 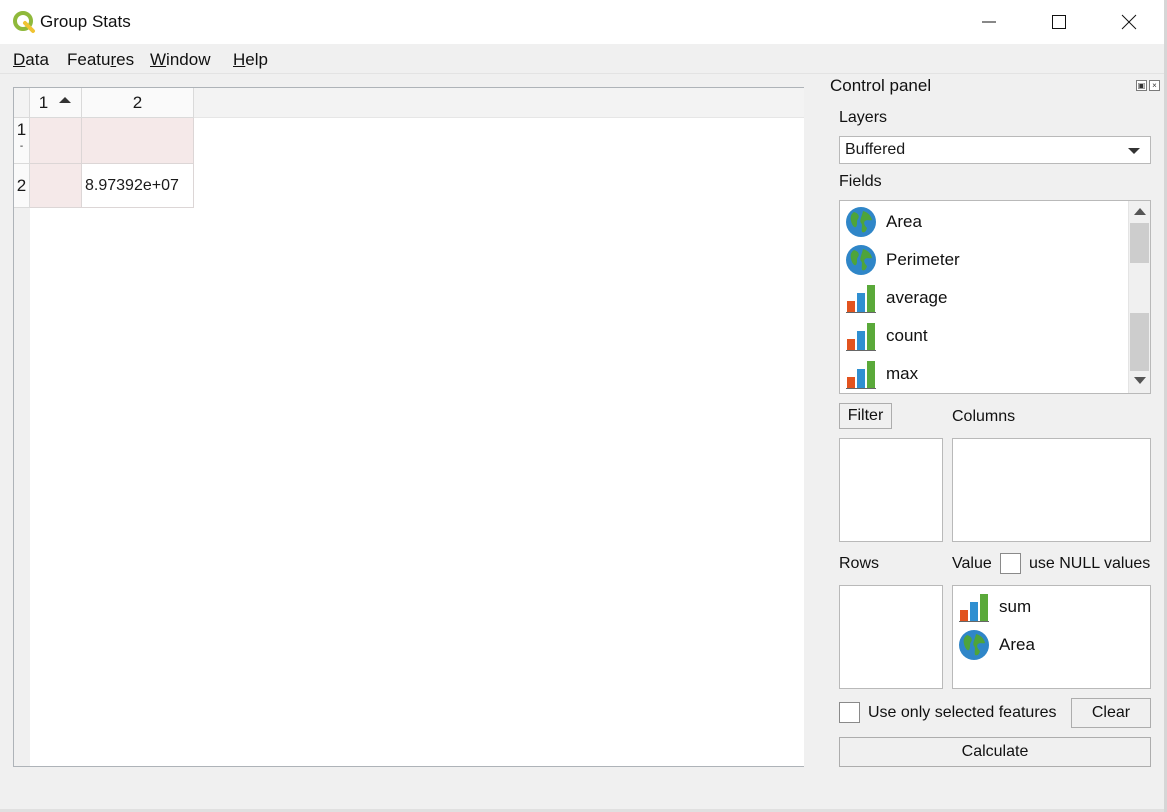 I want to click on list-item: average, so click(x=896, y=298).